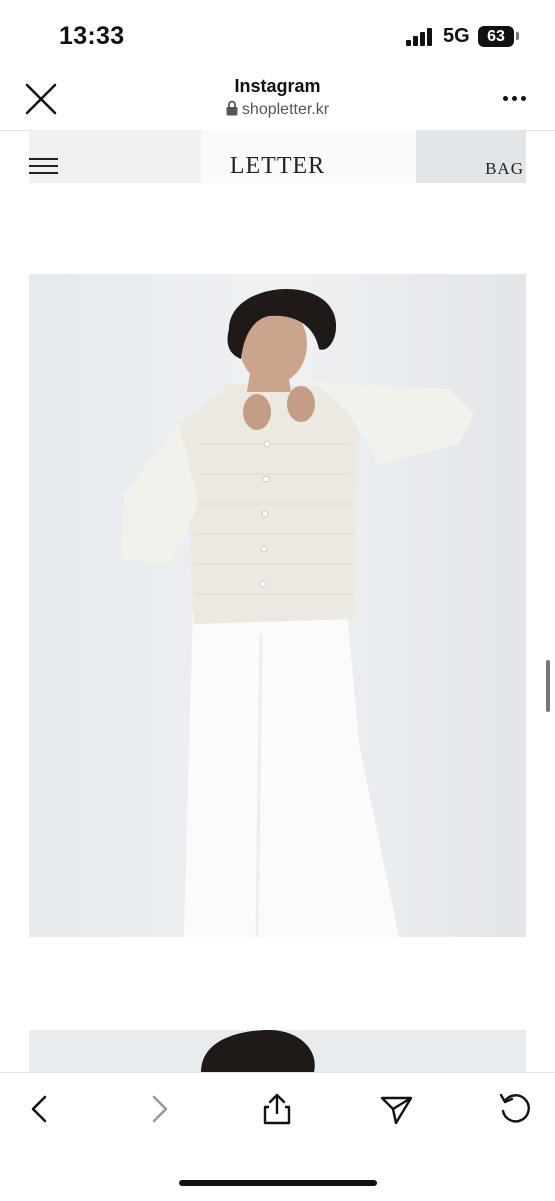 The width and height of the screenshot is (555, 1201). What do you see at coordinates (277, 166) in the screenshot?
I see `brand-logo: LETTER` at bounding box center [277, 166].